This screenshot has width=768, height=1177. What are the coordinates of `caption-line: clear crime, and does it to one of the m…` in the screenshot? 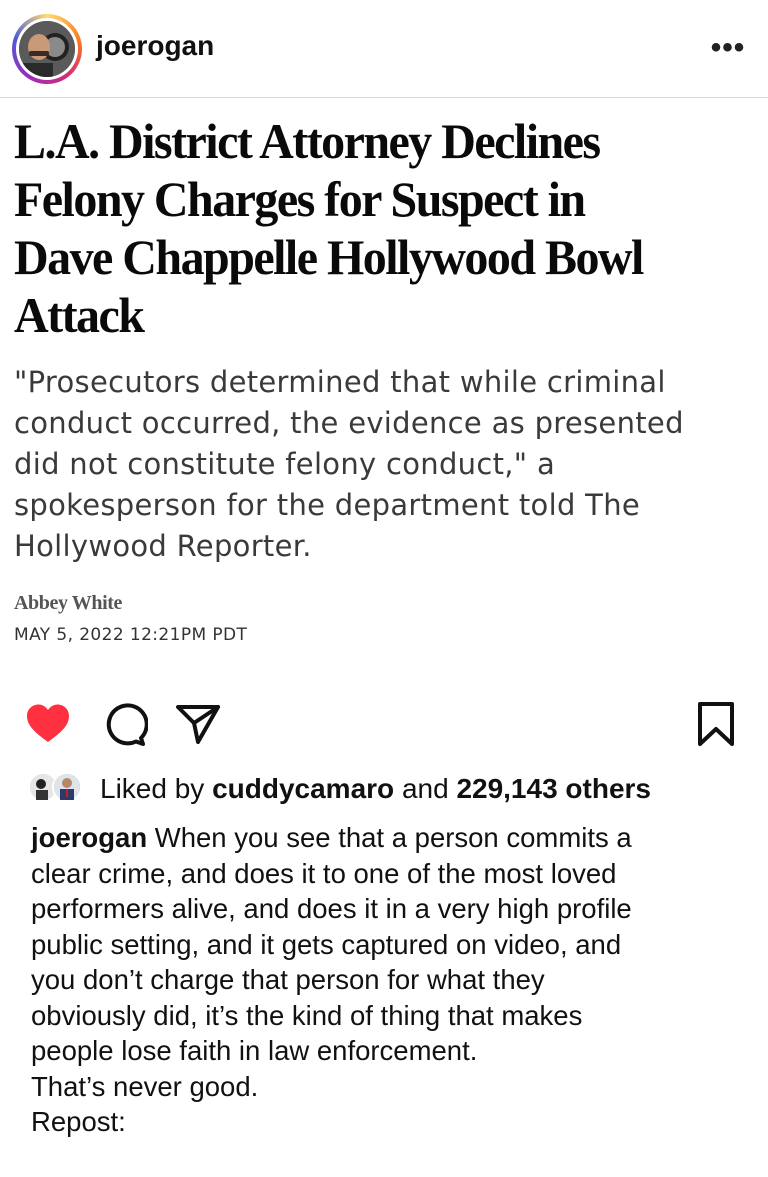 It's located at (324, 873).